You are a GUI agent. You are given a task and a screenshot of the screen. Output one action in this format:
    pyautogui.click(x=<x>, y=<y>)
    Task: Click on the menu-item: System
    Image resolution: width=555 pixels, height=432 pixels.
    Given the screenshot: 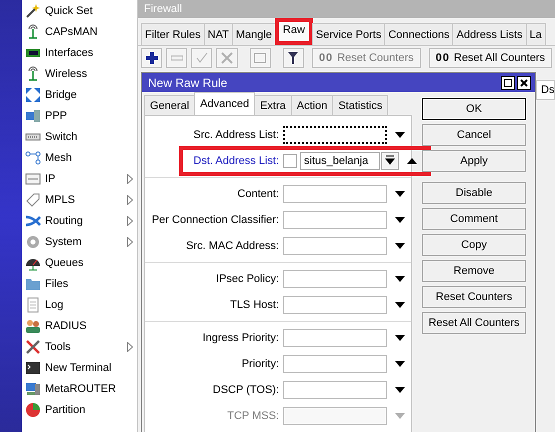 What is the action you would take?
    pyautogui.click(x=79, y=241)
    